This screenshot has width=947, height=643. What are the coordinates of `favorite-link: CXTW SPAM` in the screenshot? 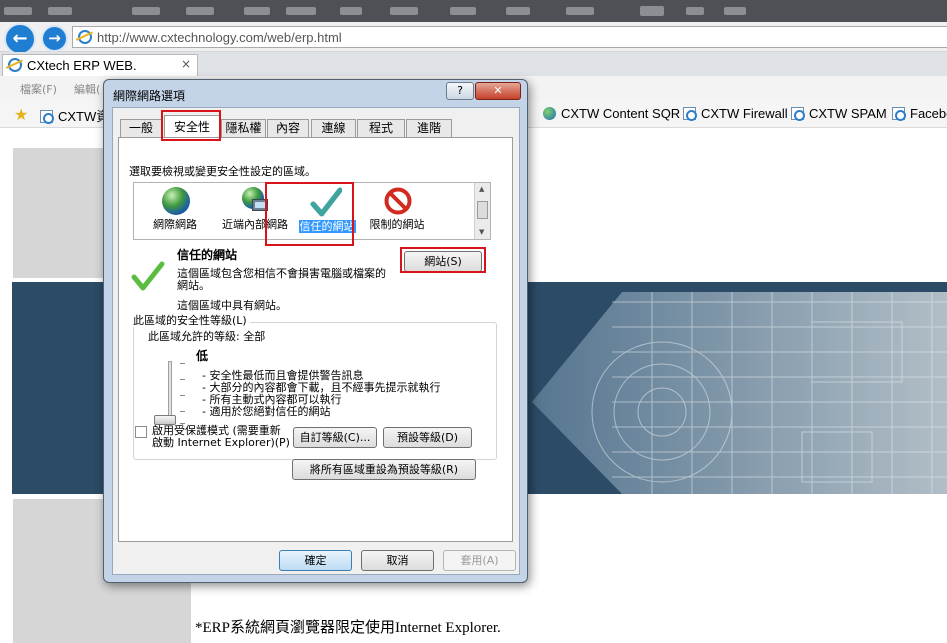 It's located at (839, 113).